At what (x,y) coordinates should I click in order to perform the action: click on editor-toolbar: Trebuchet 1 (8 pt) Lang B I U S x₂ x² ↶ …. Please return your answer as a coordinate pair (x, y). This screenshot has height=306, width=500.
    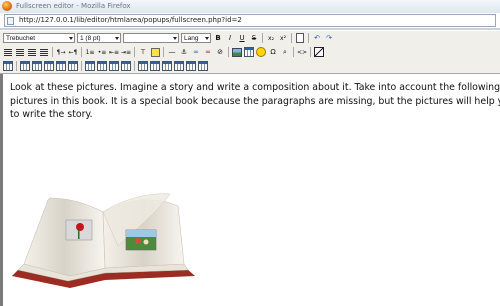
    Looking at the image, I should click on (250, 52).